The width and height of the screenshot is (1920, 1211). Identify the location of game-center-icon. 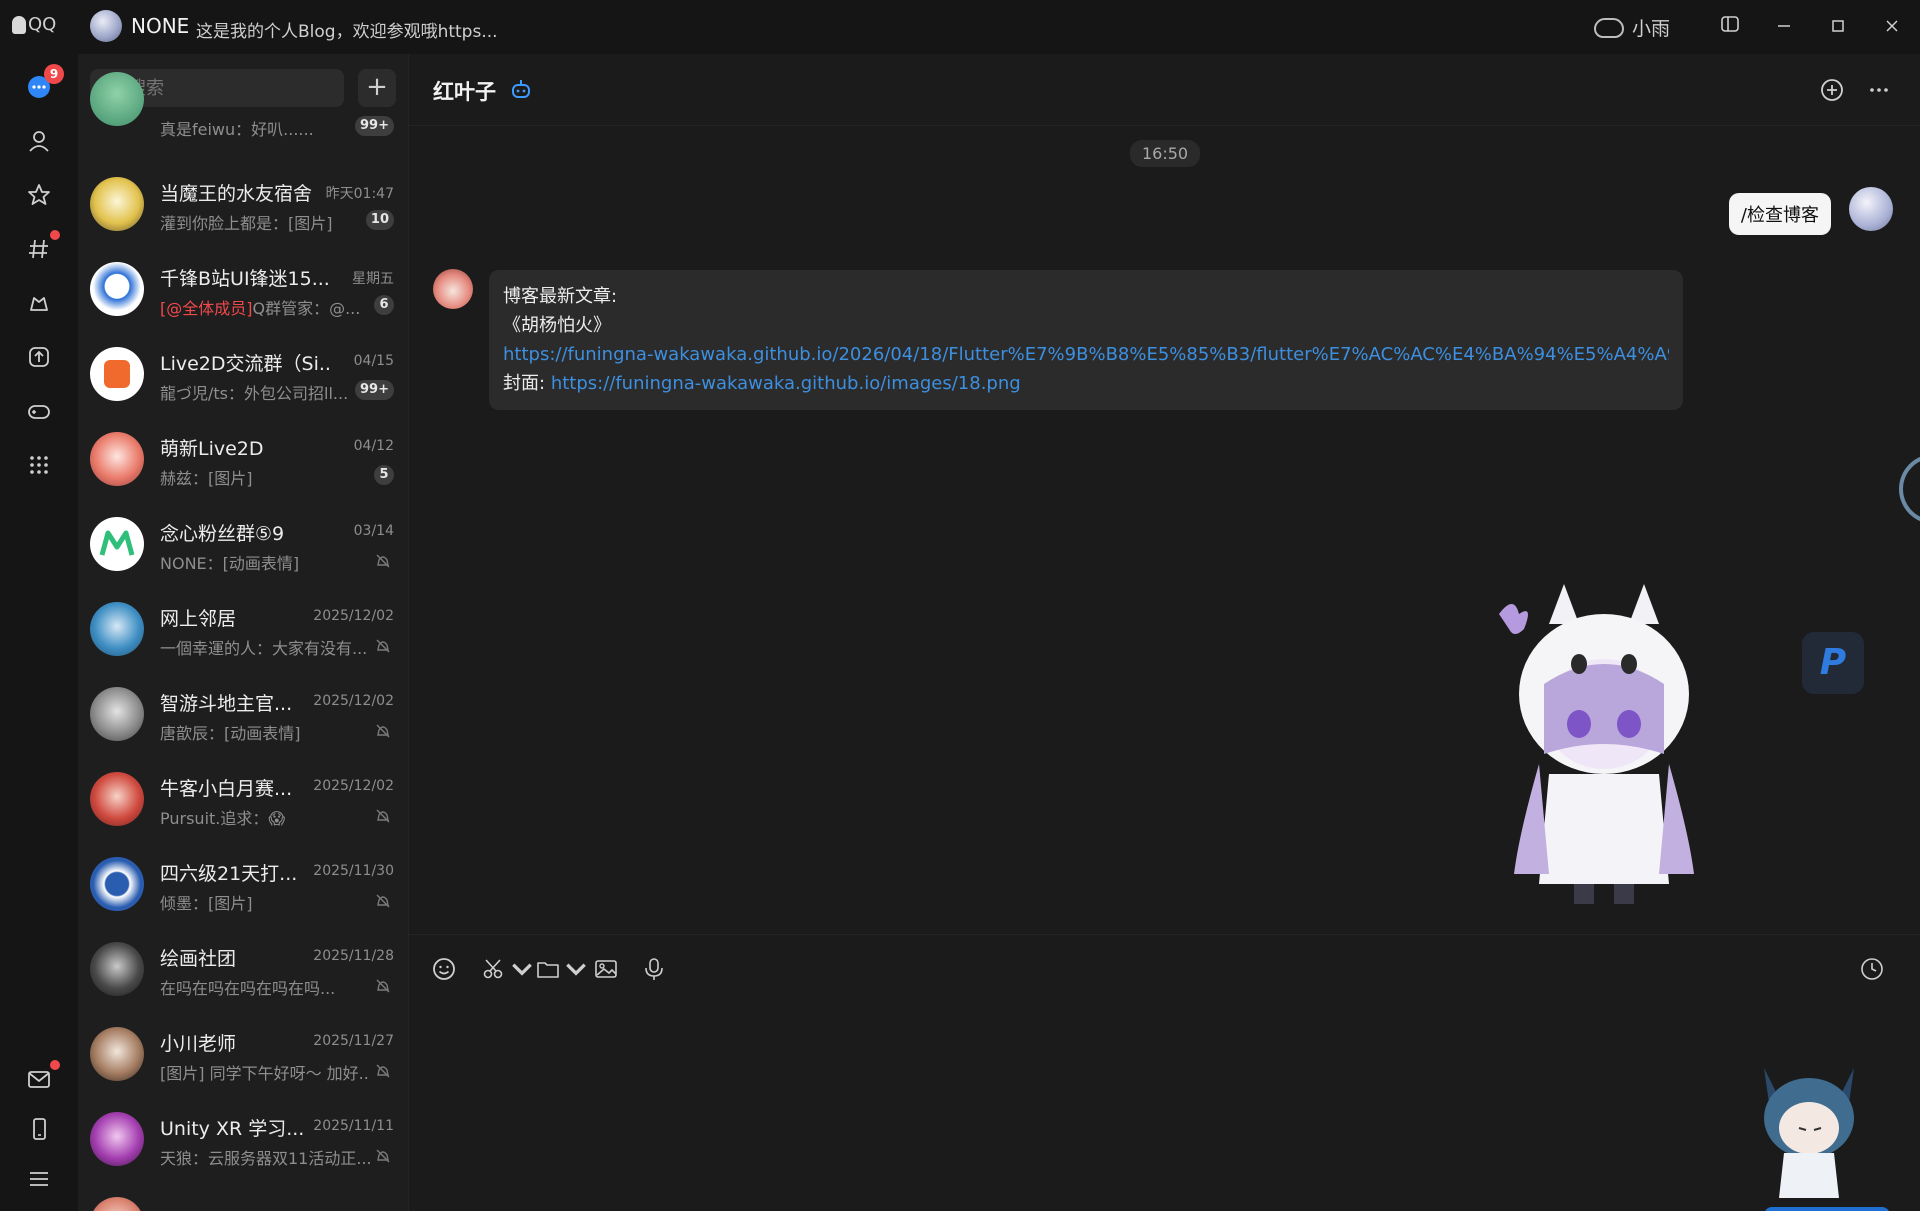
(39, 303).